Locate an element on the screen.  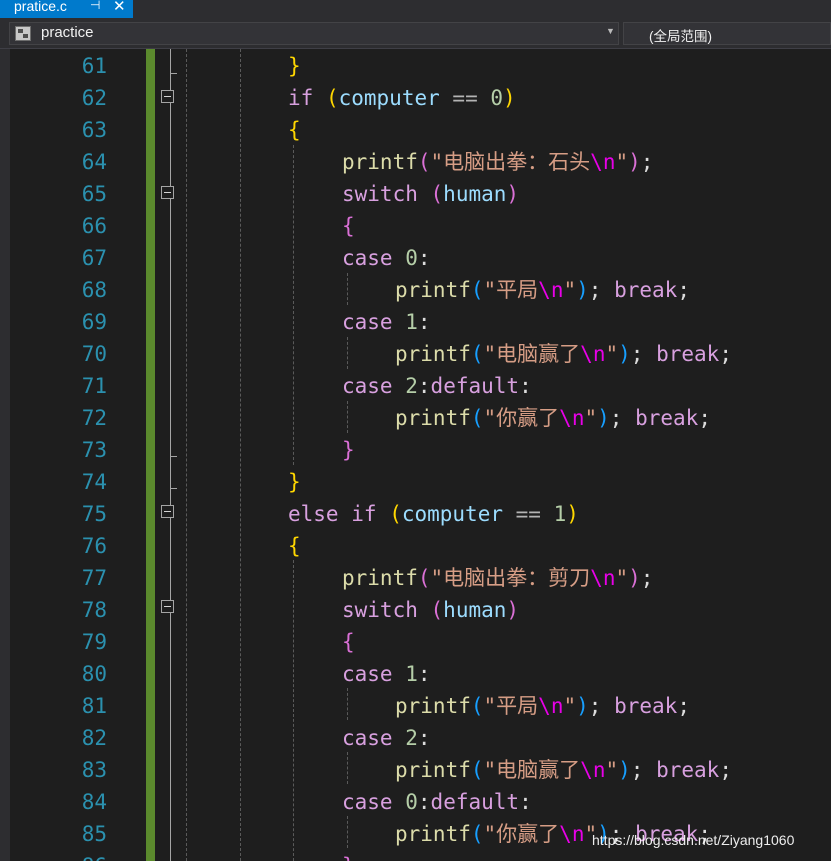
line-number: 84 is located at coordinates (94, 802).